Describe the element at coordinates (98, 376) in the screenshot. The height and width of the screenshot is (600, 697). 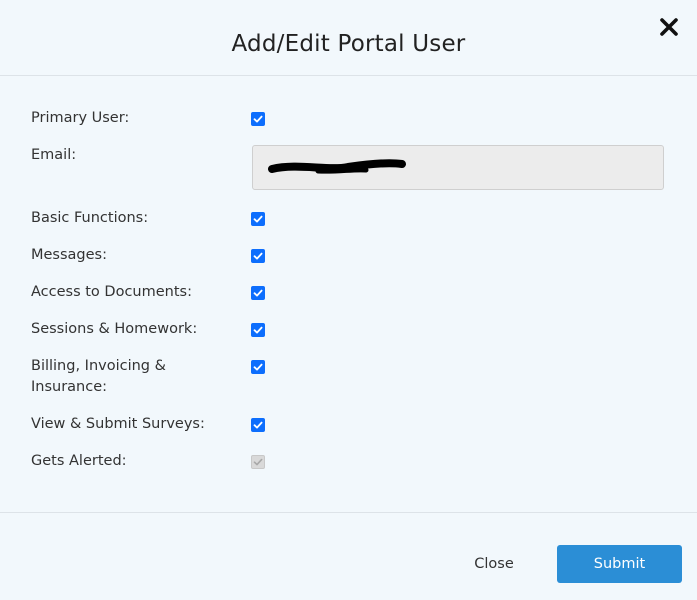
I see `billing-label: Billing, Invoicing & Insurance:` at that location.